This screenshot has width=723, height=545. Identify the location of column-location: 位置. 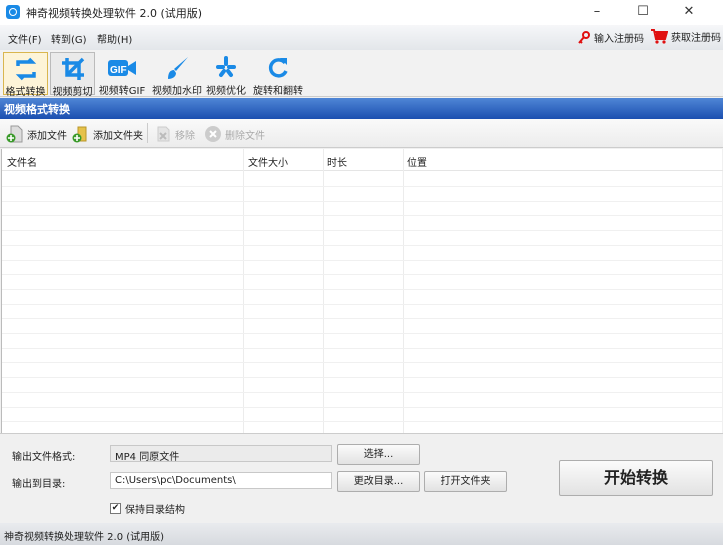
(417, 161).